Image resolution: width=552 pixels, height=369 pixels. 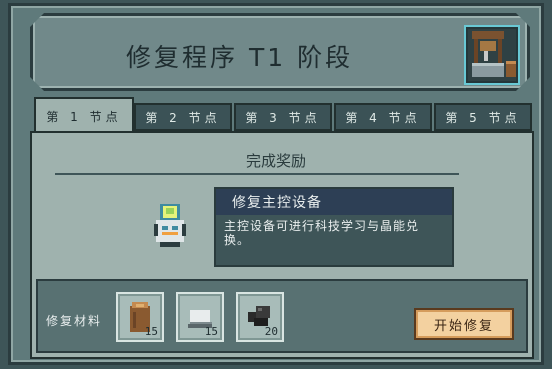 I want to click on tab-label: 第 3 节点, so click(x=283, y=117).